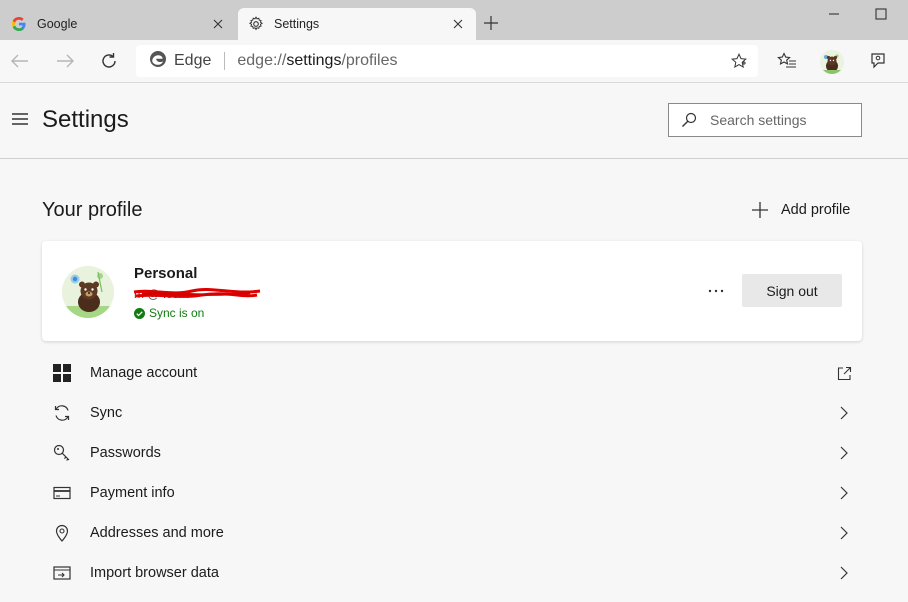 The image size is (908, 602). I want to click on tab-title: Google, so click(57, 24).